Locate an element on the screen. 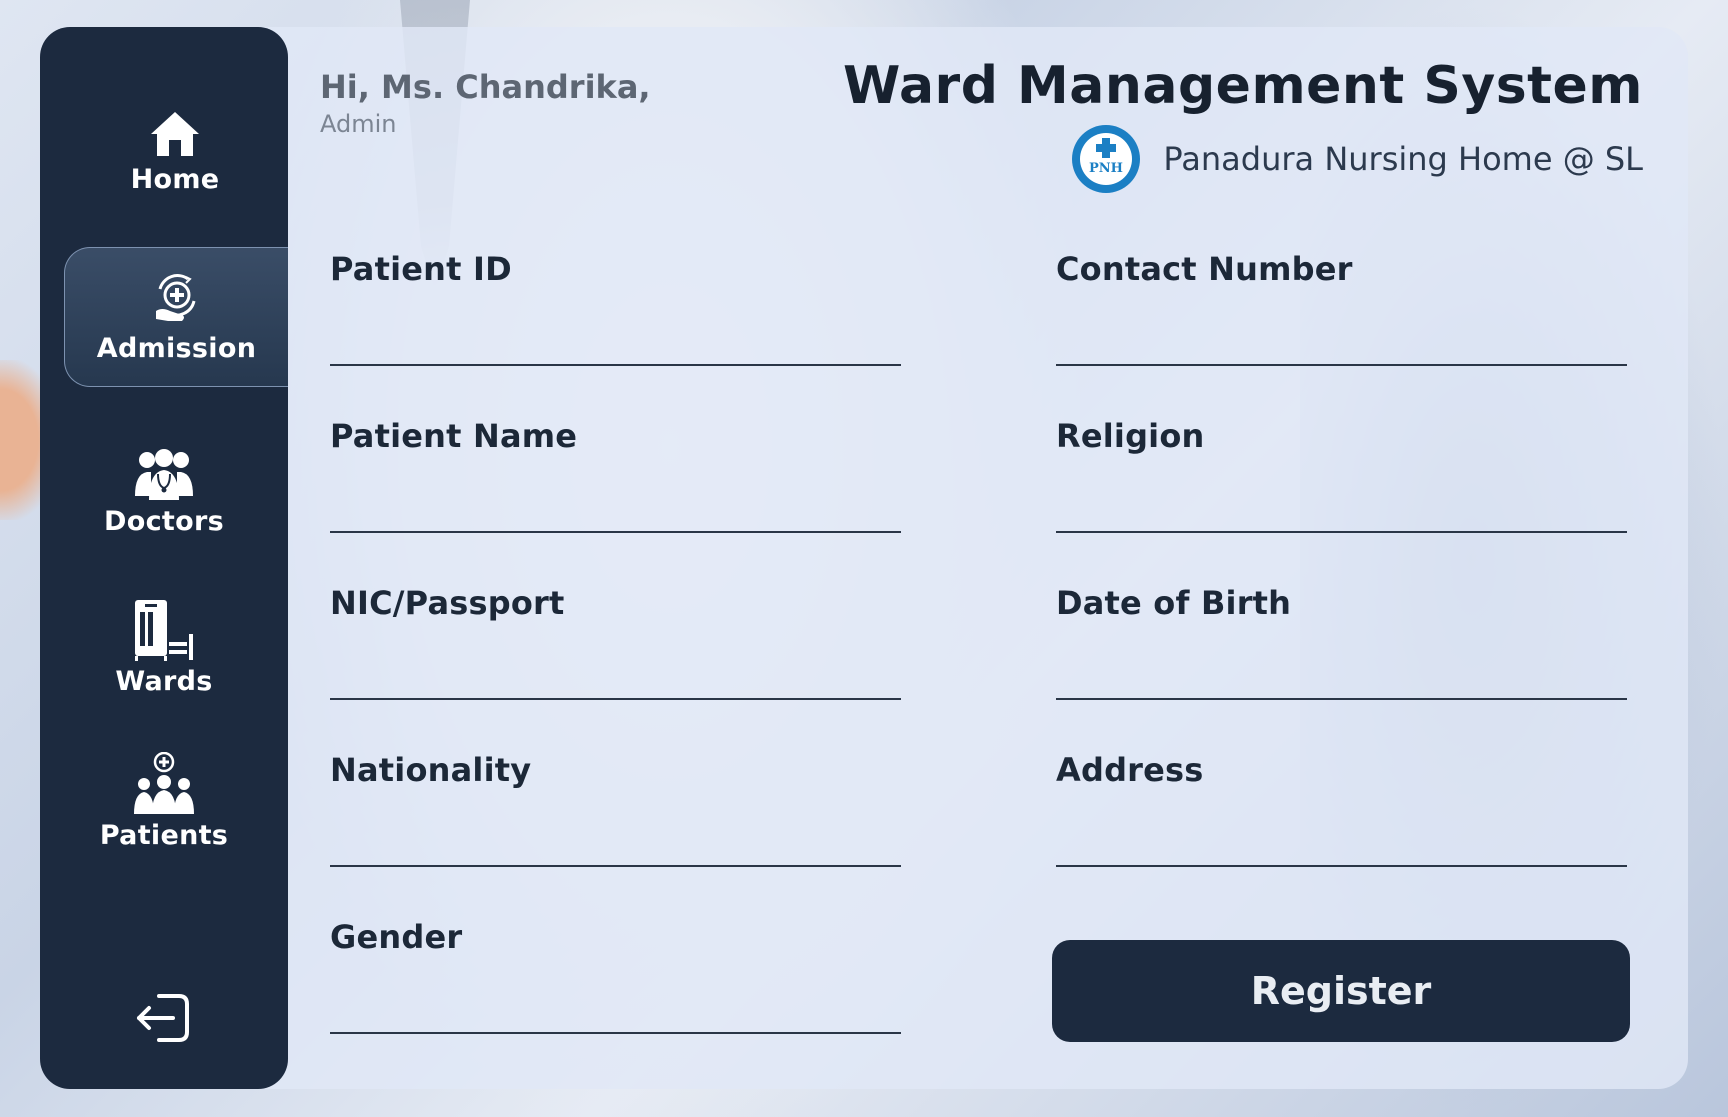 The height and width of the screenshot is (1117, 1728). address-field: Address is located at coordinates (1341, 809).